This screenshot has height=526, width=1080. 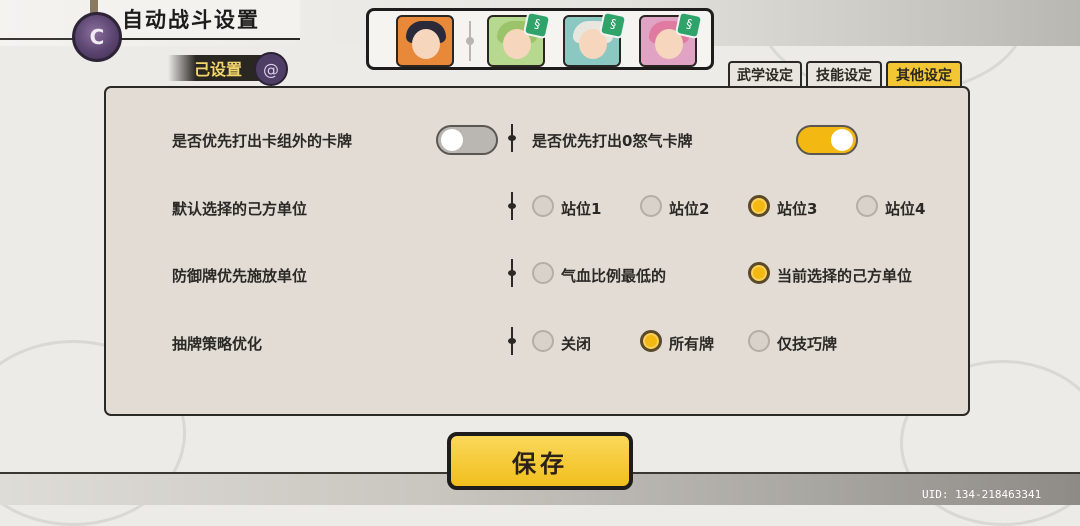 I want to click on back-badge-icon: C, so click(x=97, y=37).